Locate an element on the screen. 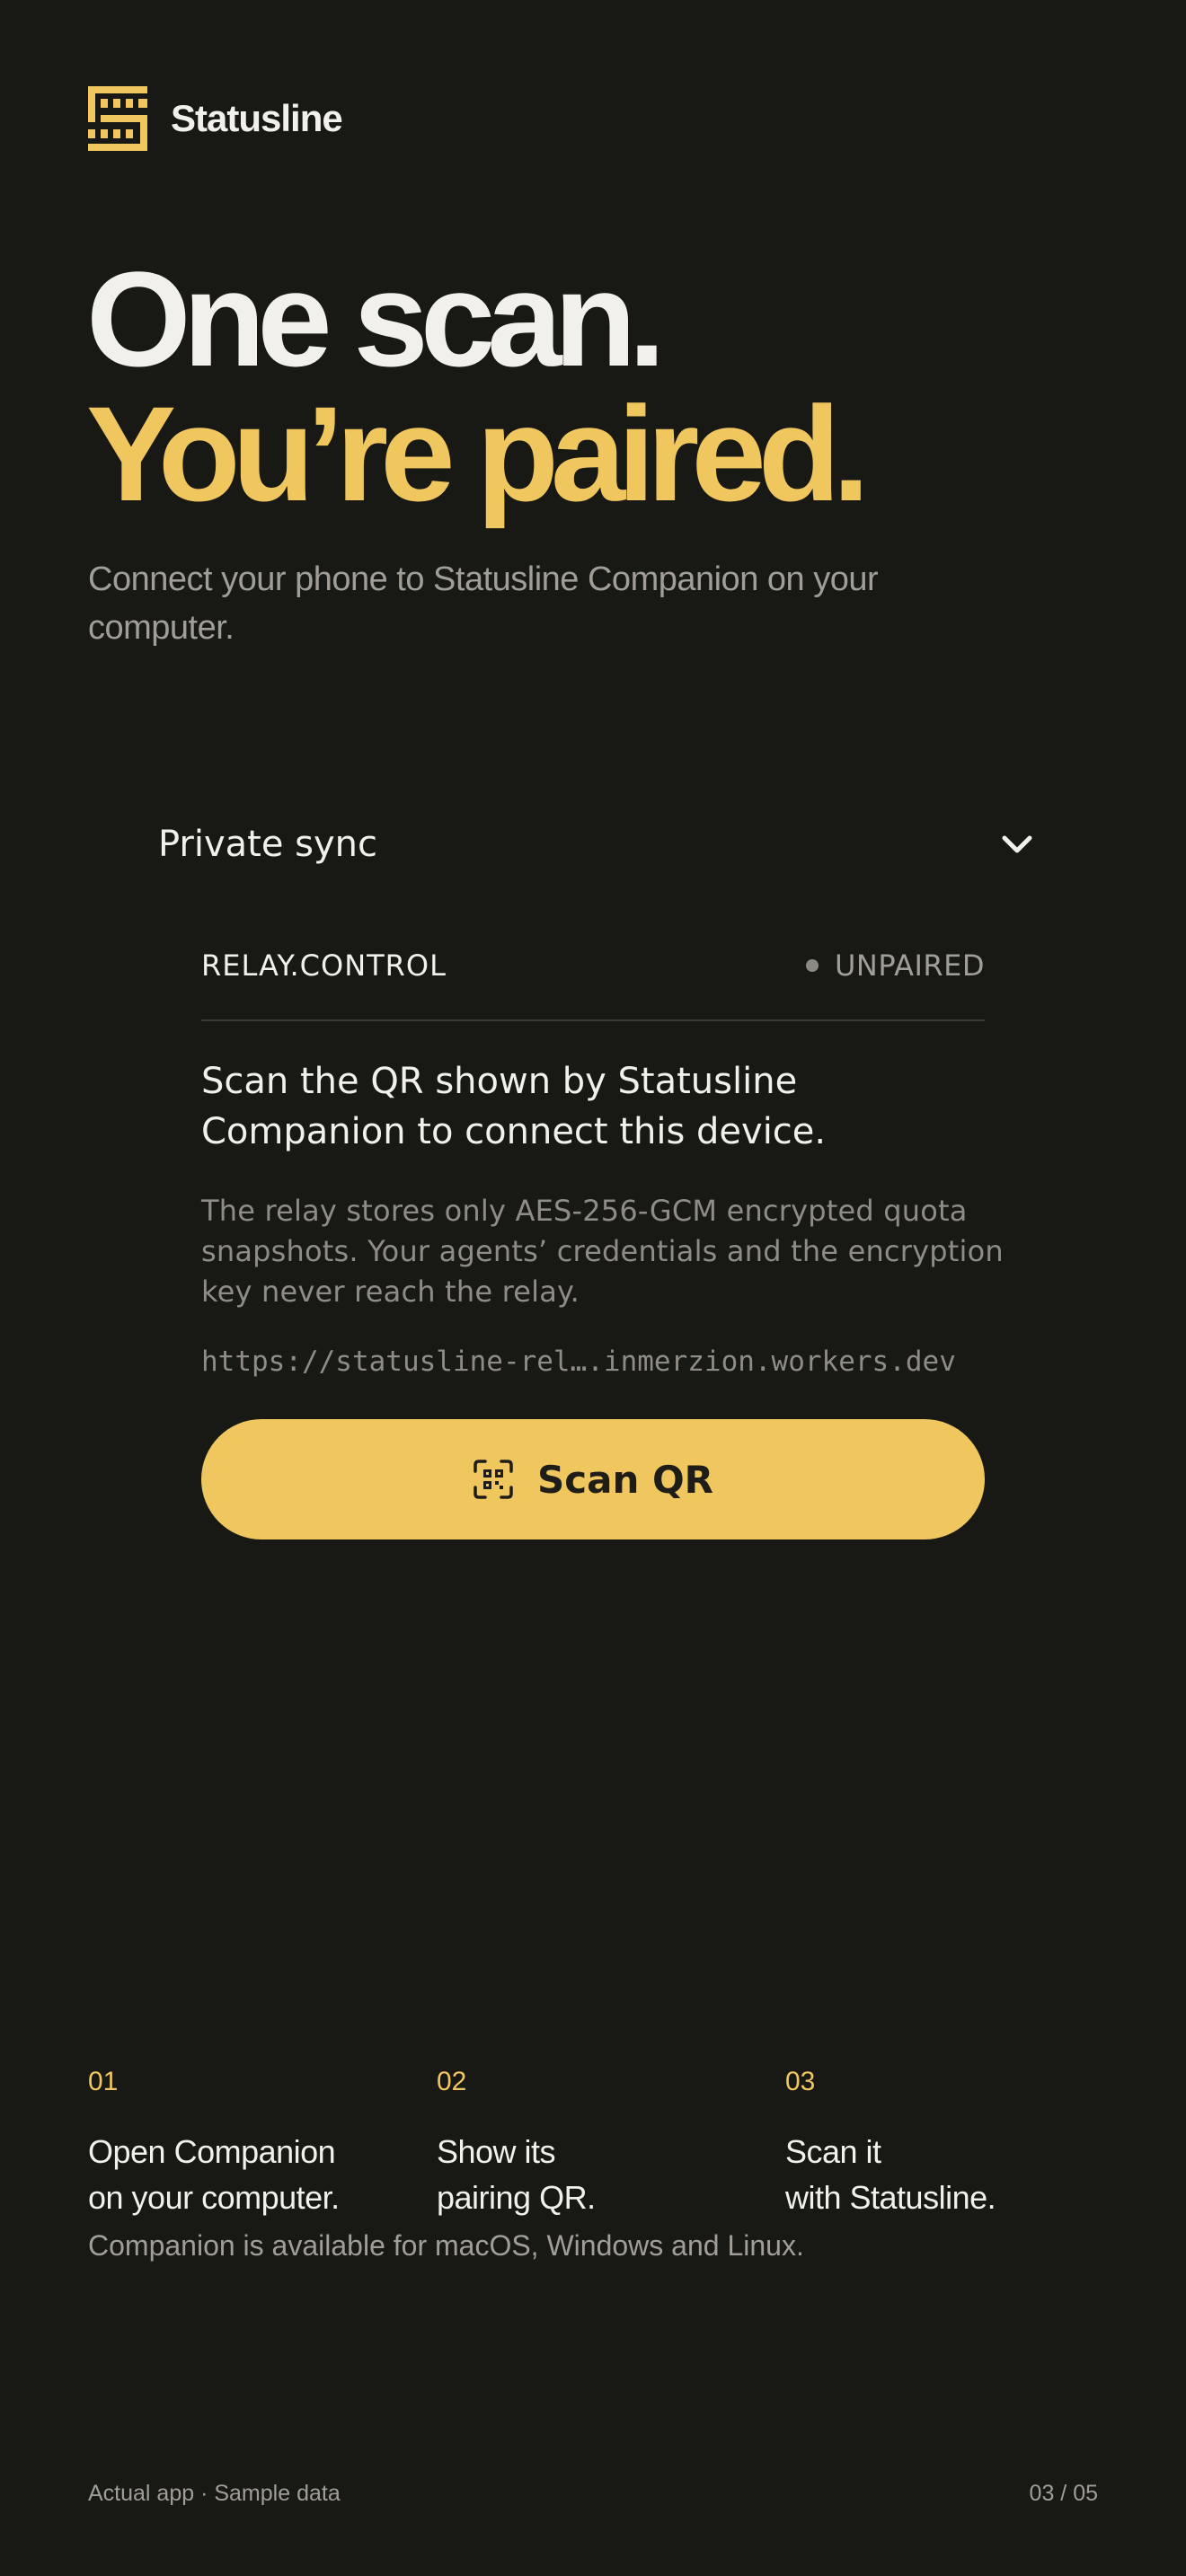 The width and height of the screenshot is (1186, 2576). brand: Statusline is located at coordinates (215, 118).